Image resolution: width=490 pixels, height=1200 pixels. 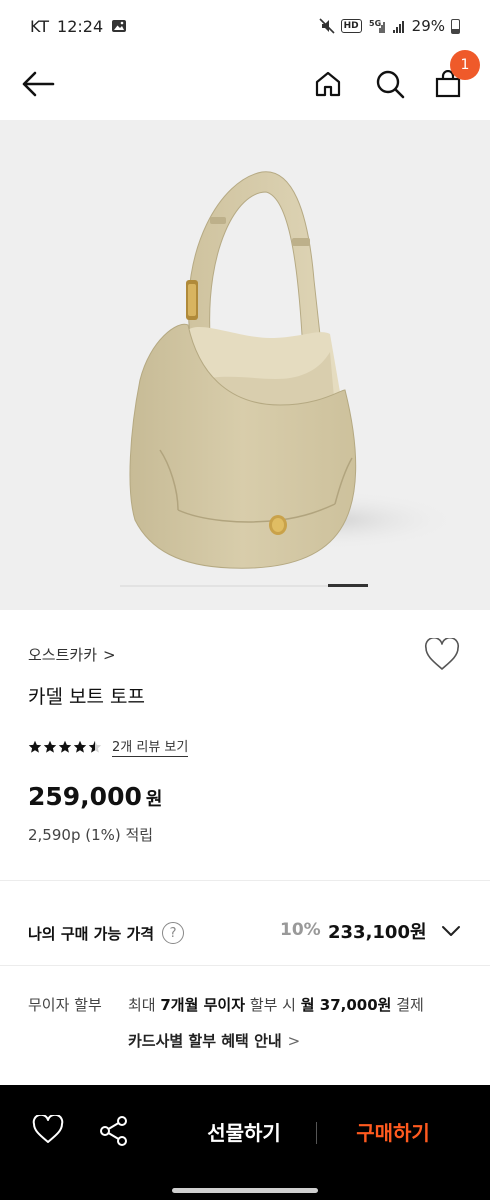 I want to click on svg-text: 5G, so click(x=375, y=23).